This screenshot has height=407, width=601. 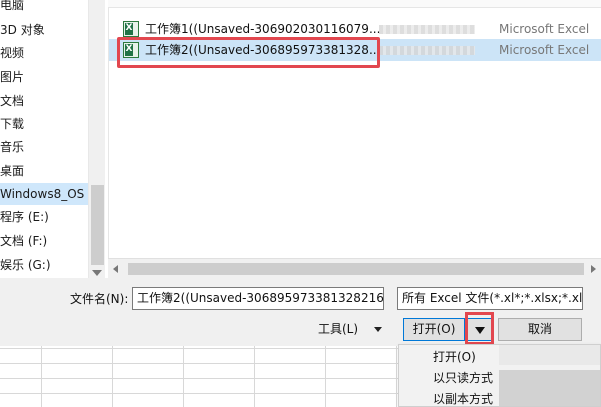 I want to click on spreadsheet-grid-background, so click(x=199, y=376).